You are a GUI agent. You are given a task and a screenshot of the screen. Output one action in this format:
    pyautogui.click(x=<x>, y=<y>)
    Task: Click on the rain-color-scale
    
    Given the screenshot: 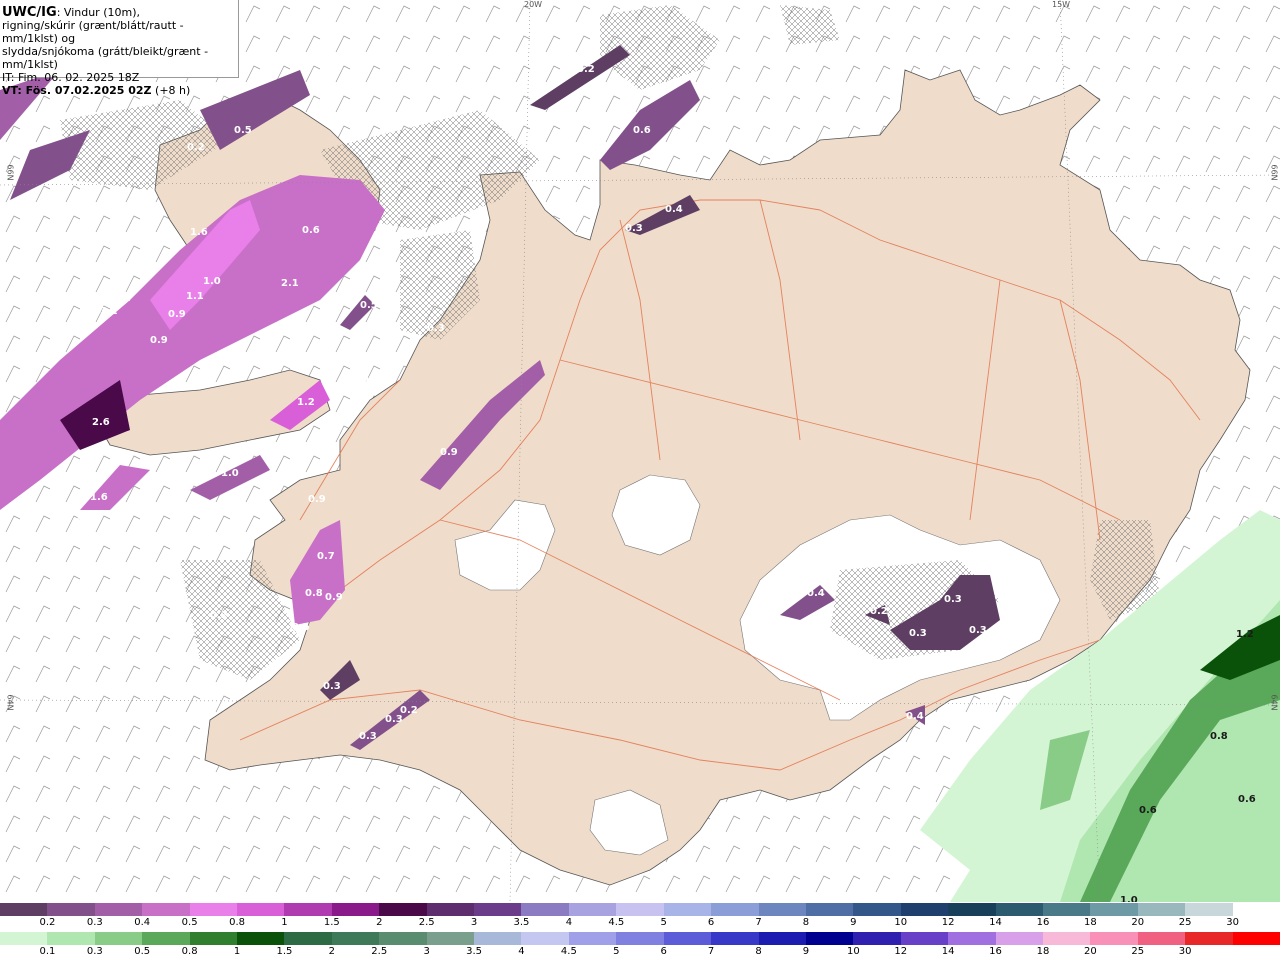 What is the action you would take?
    pyautogui.click(x=640, y=938)
    